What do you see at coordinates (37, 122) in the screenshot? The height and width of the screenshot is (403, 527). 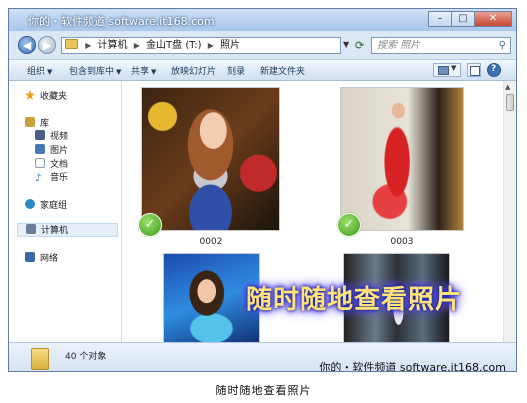 I see `sidebar-item-libraries: 库` at bounding box center [37, 122].